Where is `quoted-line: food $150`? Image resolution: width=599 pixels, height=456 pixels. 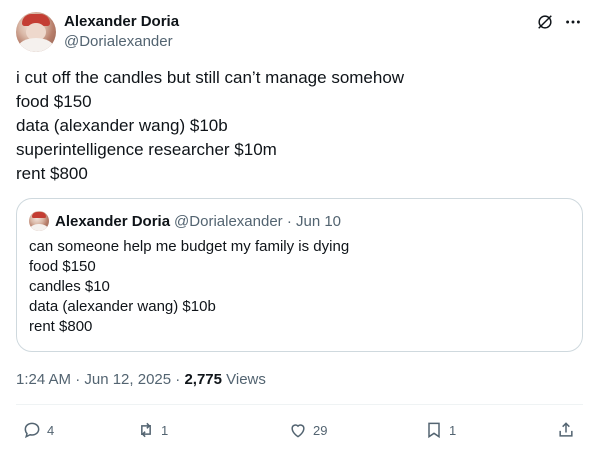 quoted-line: food $150 is located at coordinates (62, 266).